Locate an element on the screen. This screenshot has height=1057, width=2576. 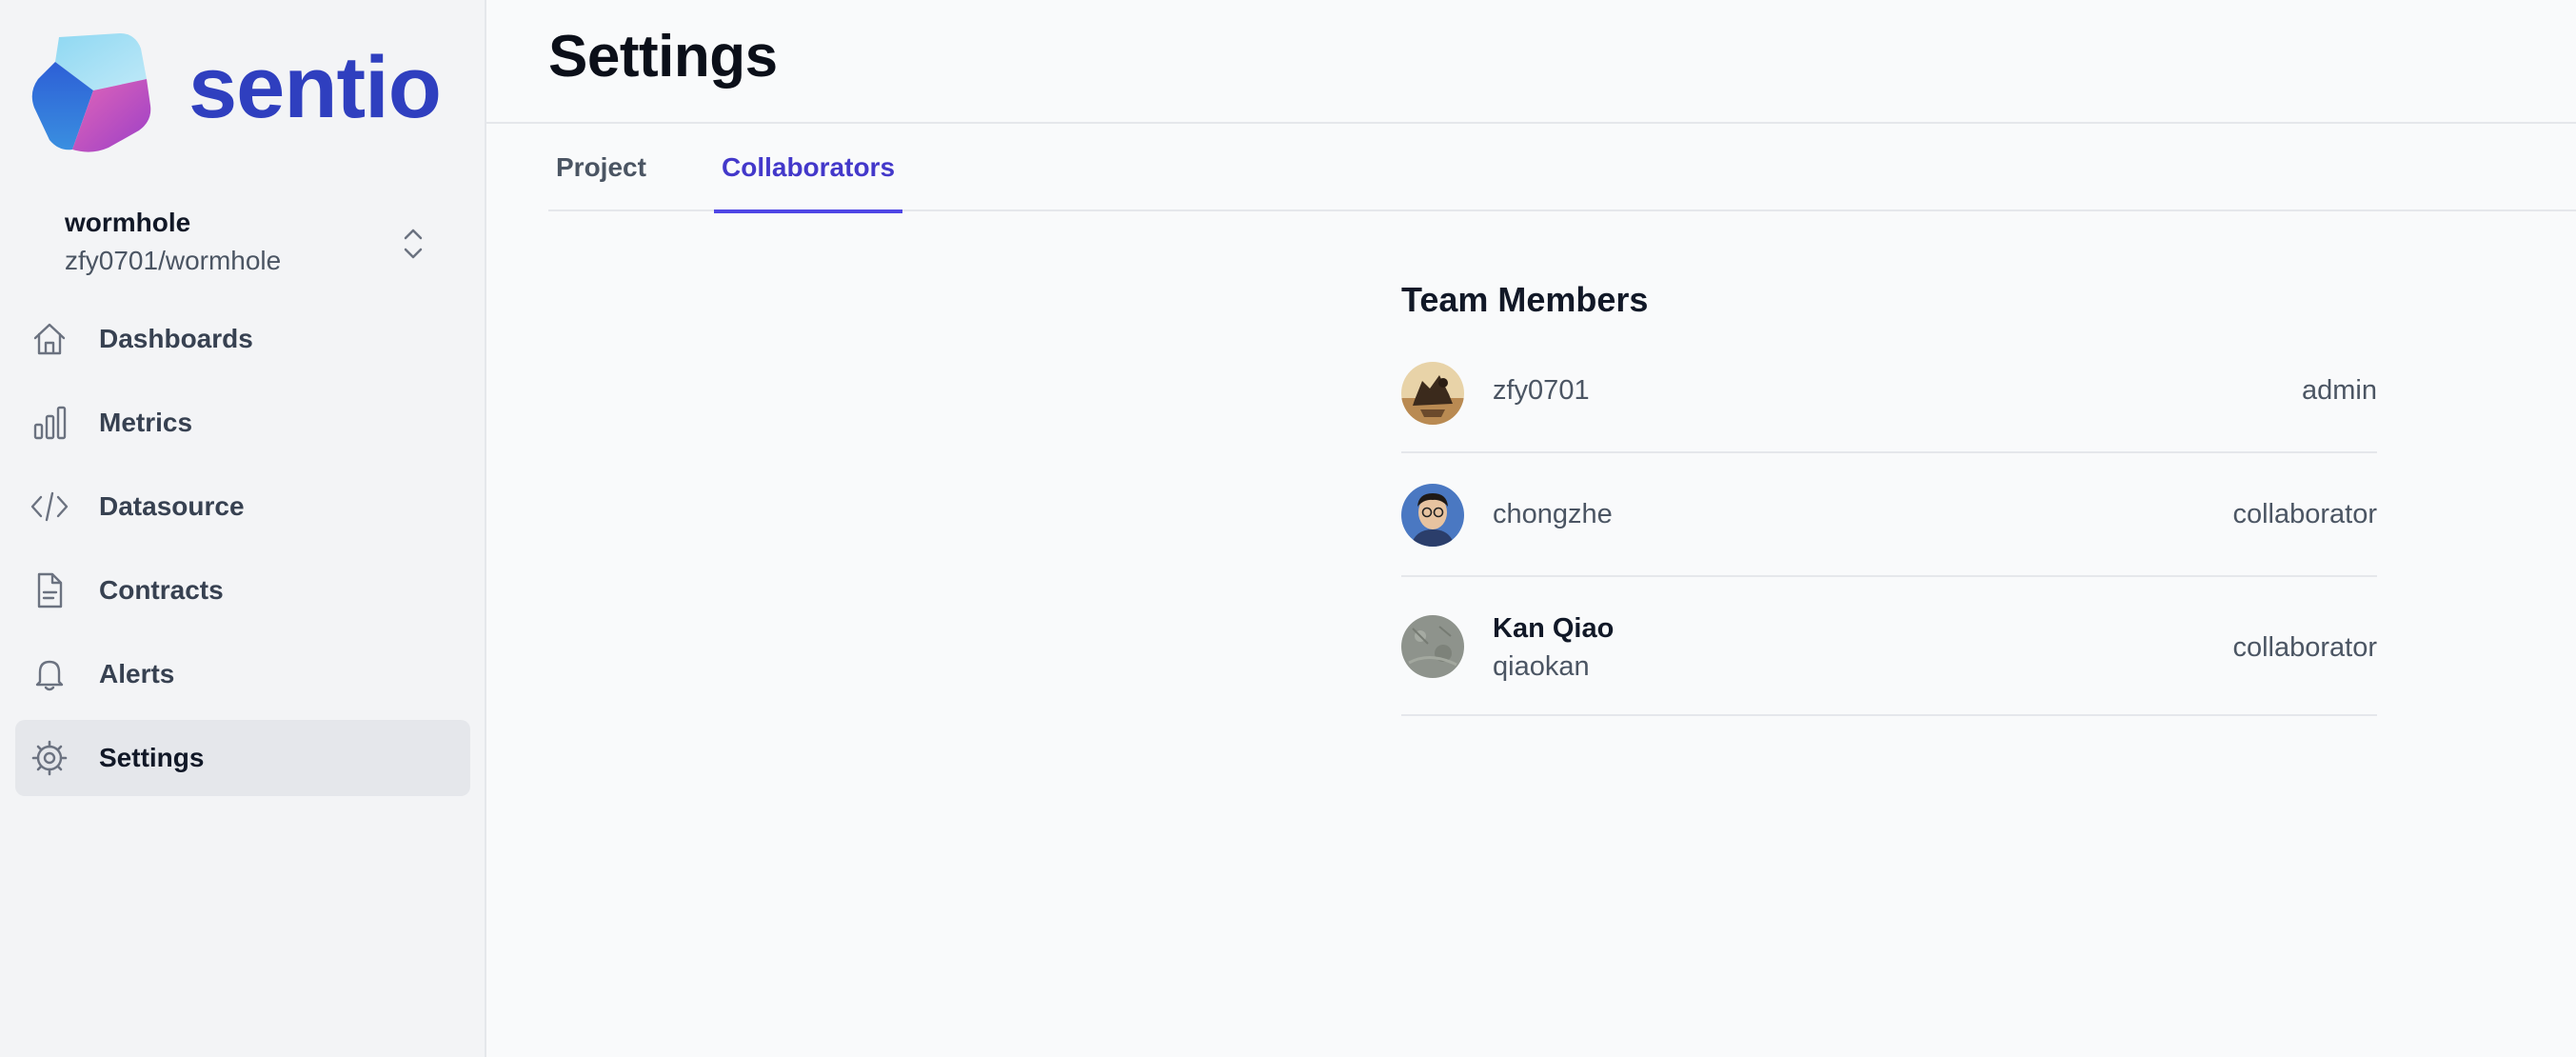
sidebar-item-datasource: Datasource is located at coordinates (242, 507).